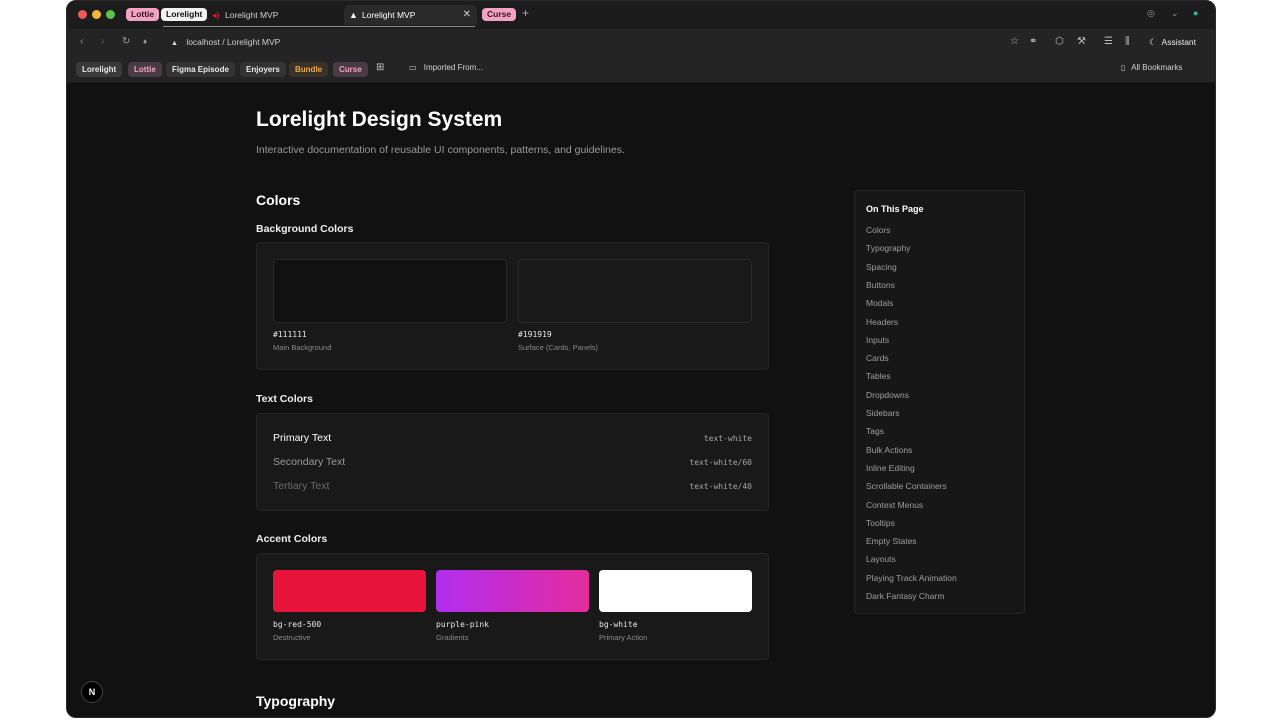  Describe the element at coordinates (1033, 41) in the screenshot. I see `link-icon: ⚭` at that location.